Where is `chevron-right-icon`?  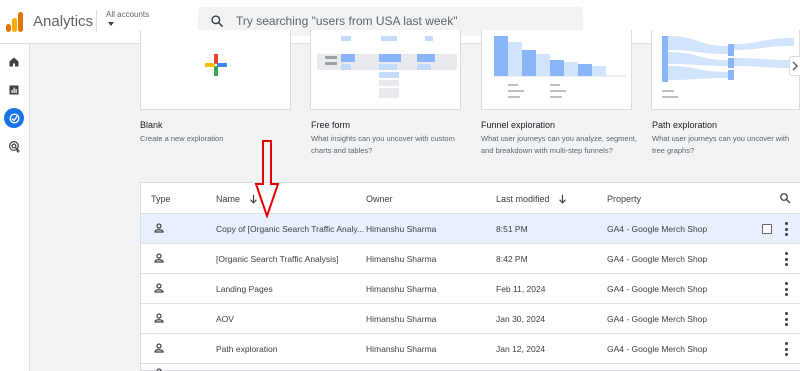
chevron-right-icon is located at coordinates (795, 66).